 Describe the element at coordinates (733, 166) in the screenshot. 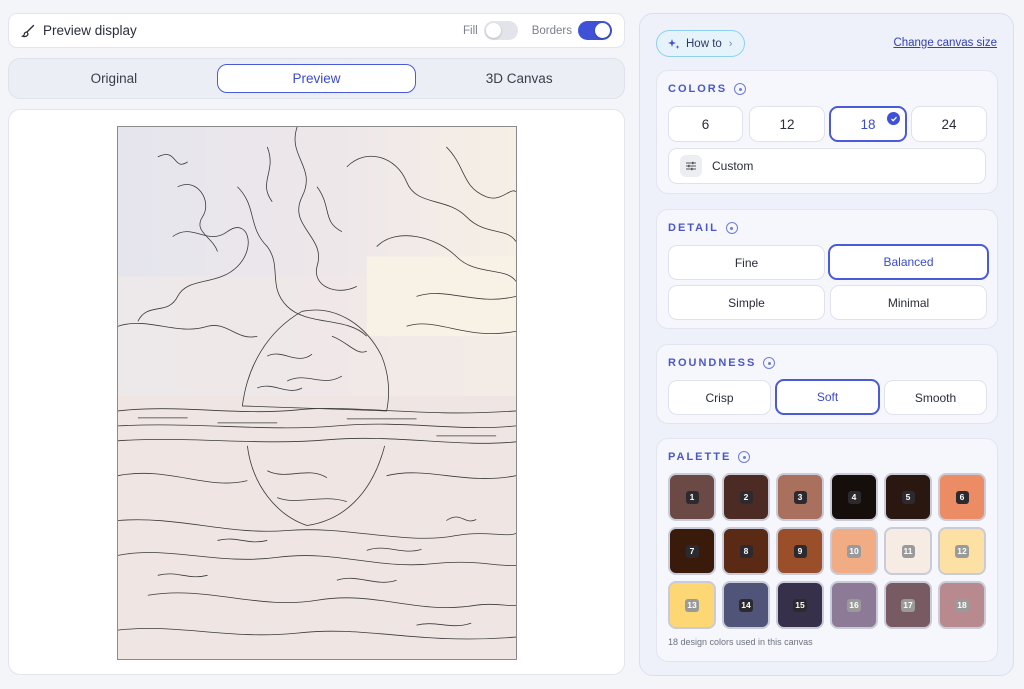

I see `custom-label: Custom` at that location.